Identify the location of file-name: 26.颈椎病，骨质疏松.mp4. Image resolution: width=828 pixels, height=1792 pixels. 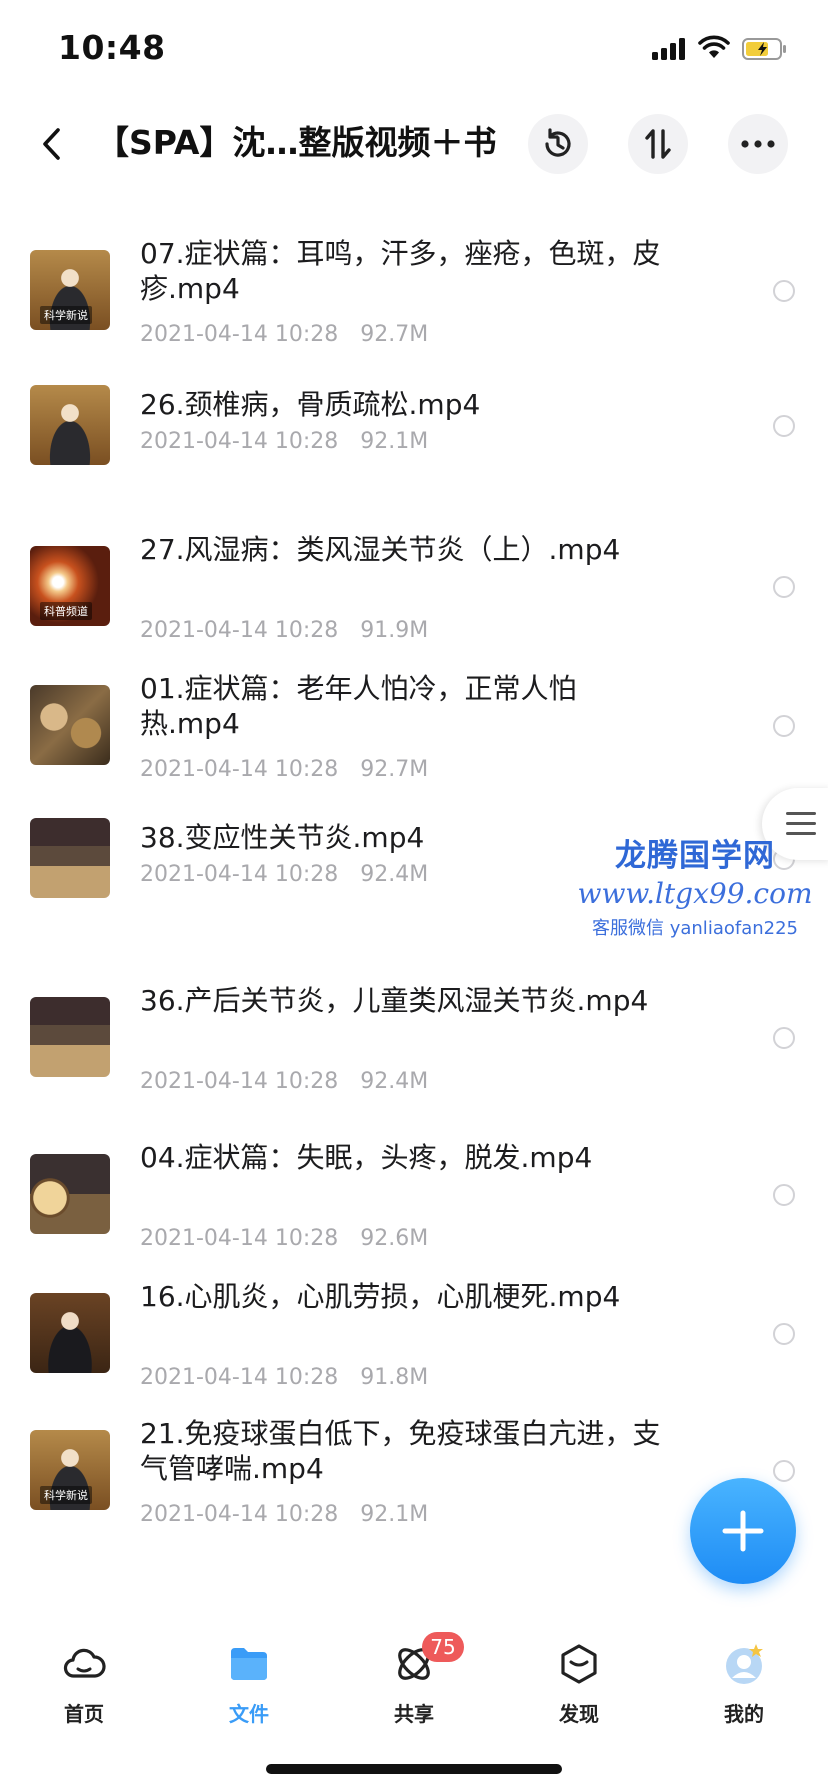
(310, 404).